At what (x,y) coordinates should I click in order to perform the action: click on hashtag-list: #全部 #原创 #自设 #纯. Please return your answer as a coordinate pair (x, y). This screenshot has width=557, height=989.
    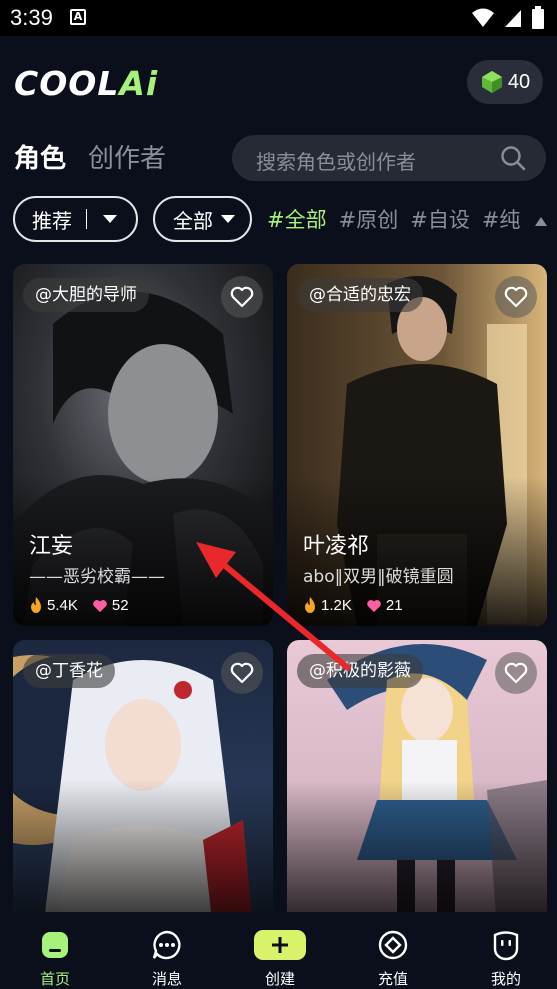
    Looking at the image, I should click on (393, 219).